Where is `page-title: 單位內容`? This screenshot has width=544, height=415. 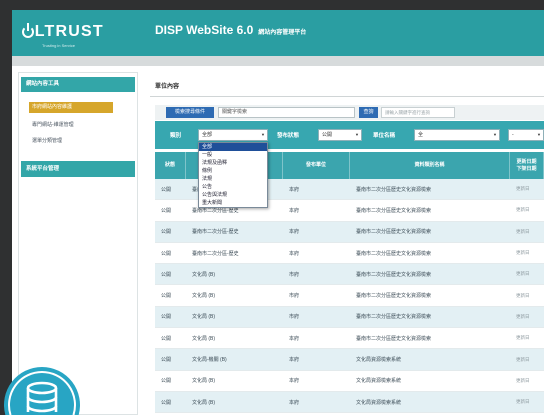 page-title: 單位內容 is located at coordinates (167, 87).